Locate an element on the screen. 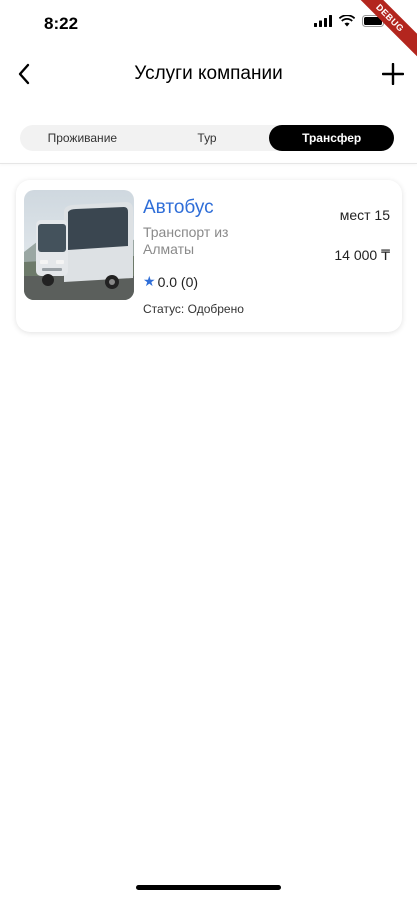  service-type-tabs: Проживание Тур Трансфер is located at coordinates (207, 138).